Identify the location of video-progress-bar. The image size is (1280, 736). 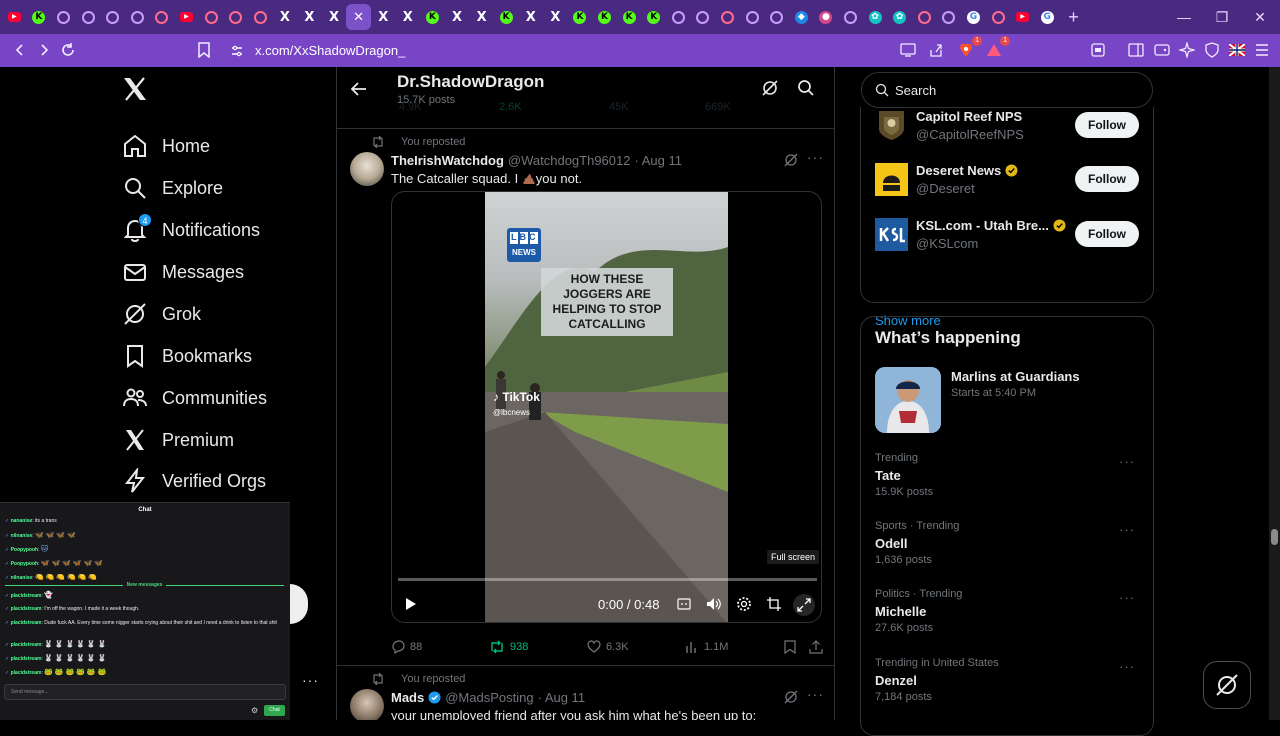
(607, 579).